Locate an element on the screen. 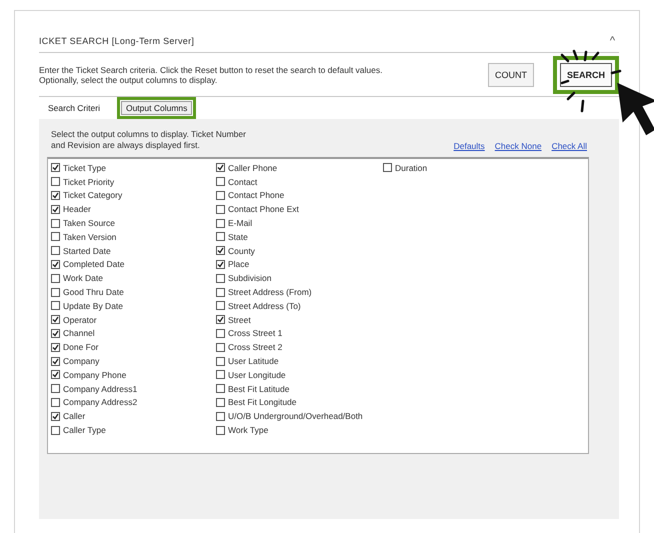  hint-text: Select the output columns to display. Ticket Number is located at coordinates (148, 134).